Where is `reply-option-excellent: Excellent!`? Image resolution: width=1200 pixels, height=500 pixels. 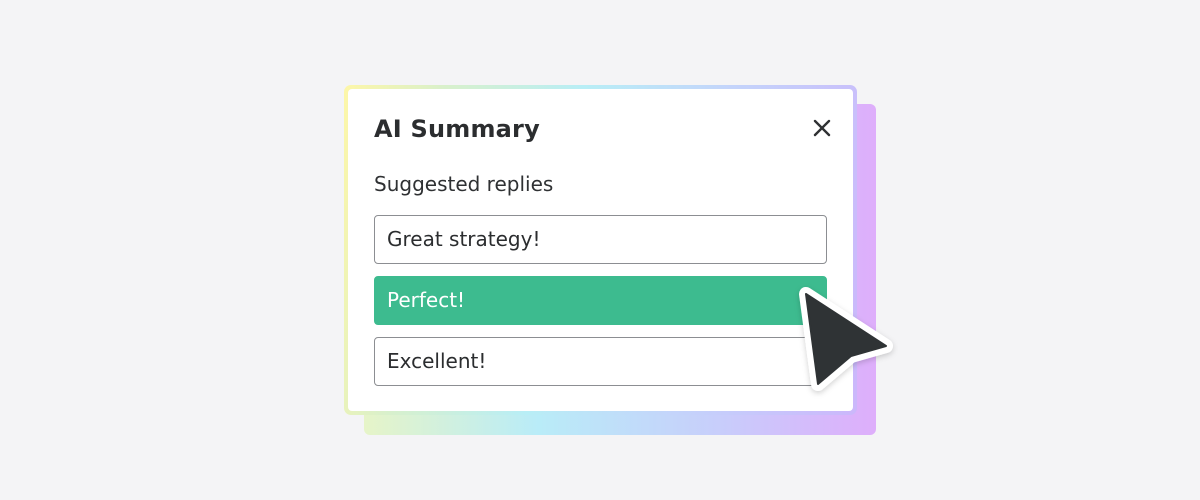
reply-option-excellent: Excellent! is located at coordinates (600, 361).